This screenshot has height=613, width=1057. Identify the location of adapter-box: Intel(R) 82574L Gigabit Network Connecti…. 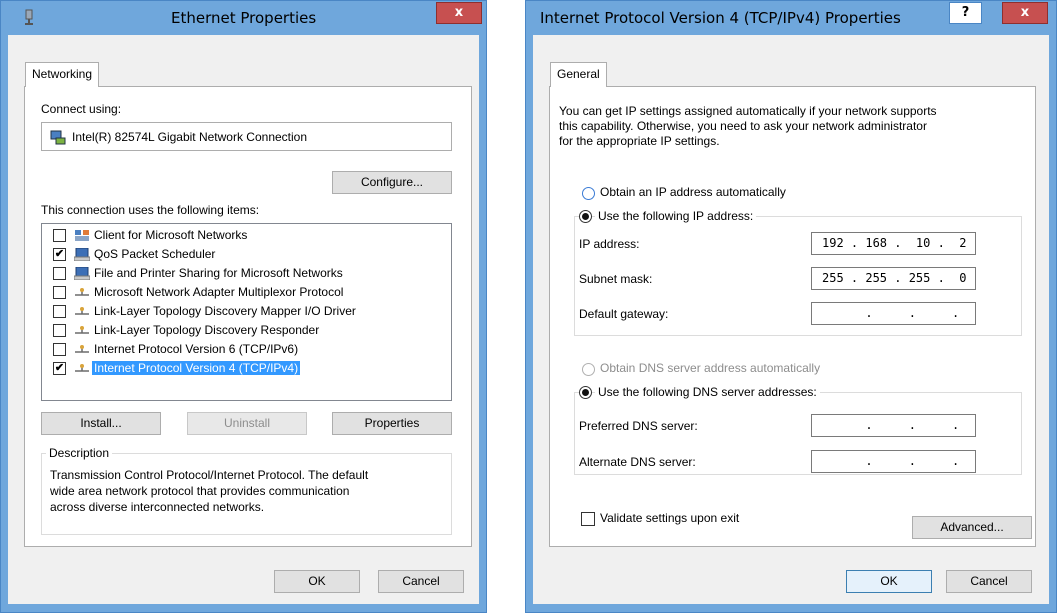
(246, 136).